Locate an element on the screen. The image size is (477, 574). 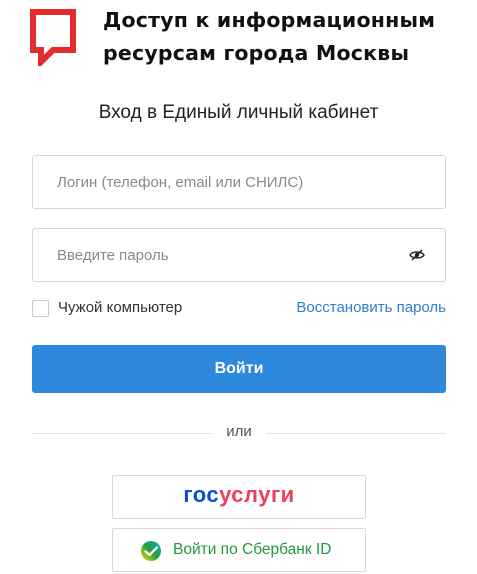
sberbank-logo-icon is located at coordinates (151, 551).